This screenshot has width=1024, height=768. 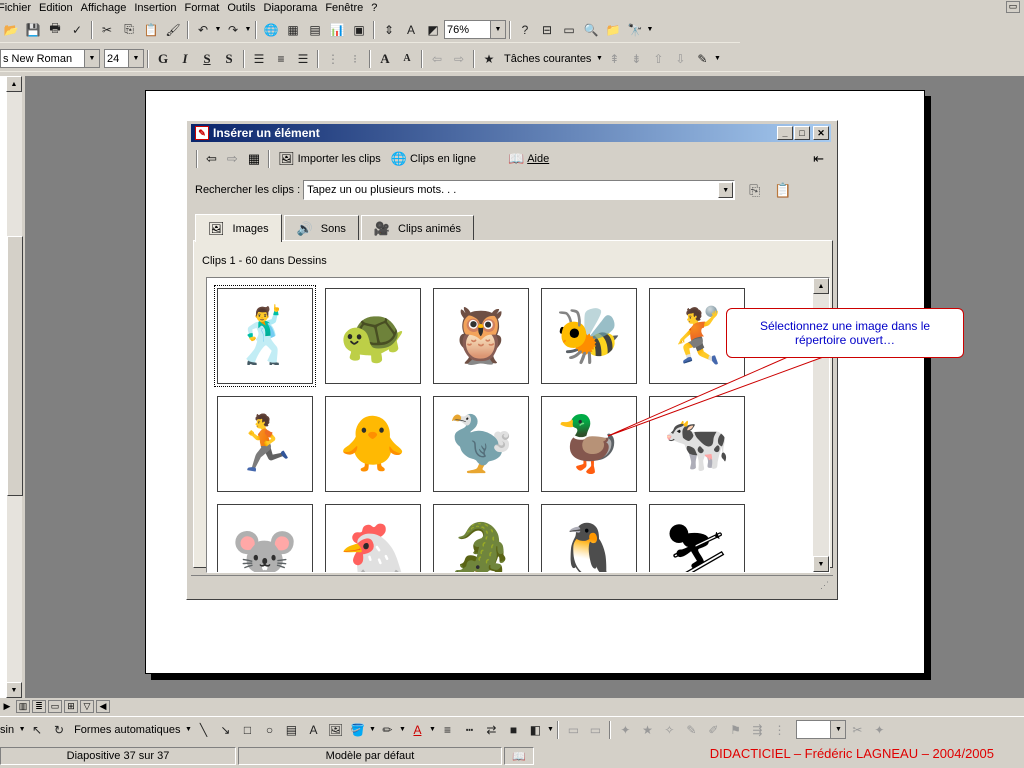 What do you see at coordinates (447, 730) in the screenshot?
I see `line-style-icon: ≡` at bounding box center [447, 730].